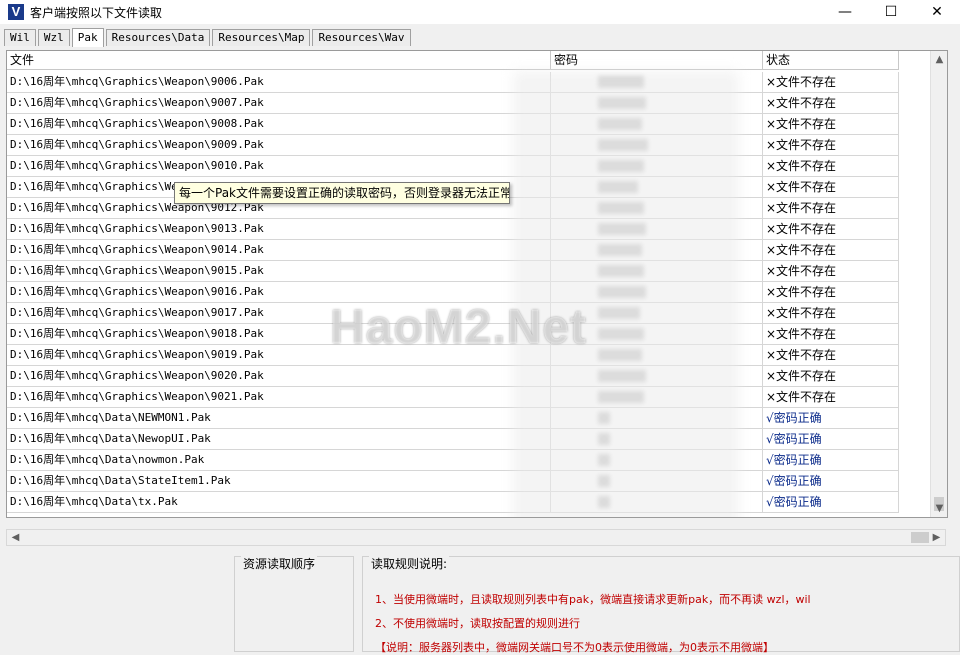  Describe the element at coordinates (279, 82) in the screenshot. I see `file-path-cell: D:\16周年\mhcq\Graphics\Weapon\9006.Pak` at that location.